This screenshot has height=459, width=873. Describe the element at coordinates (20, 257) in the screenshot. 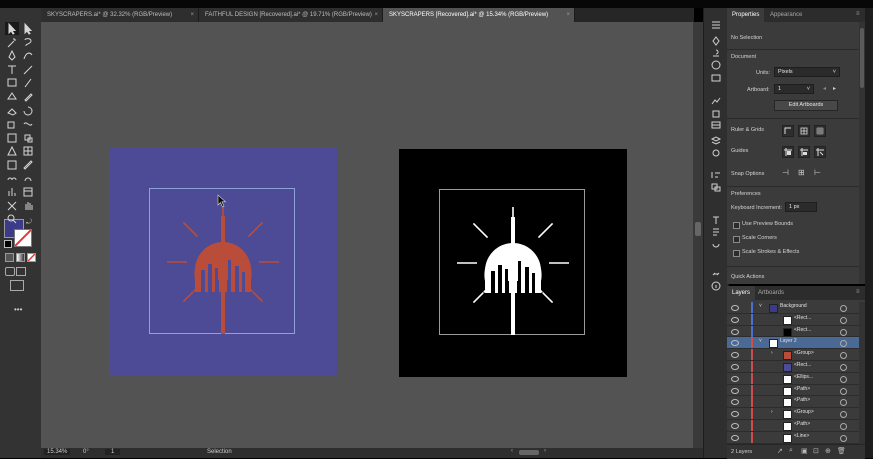

I see `gradient-mode-icon` at that location.